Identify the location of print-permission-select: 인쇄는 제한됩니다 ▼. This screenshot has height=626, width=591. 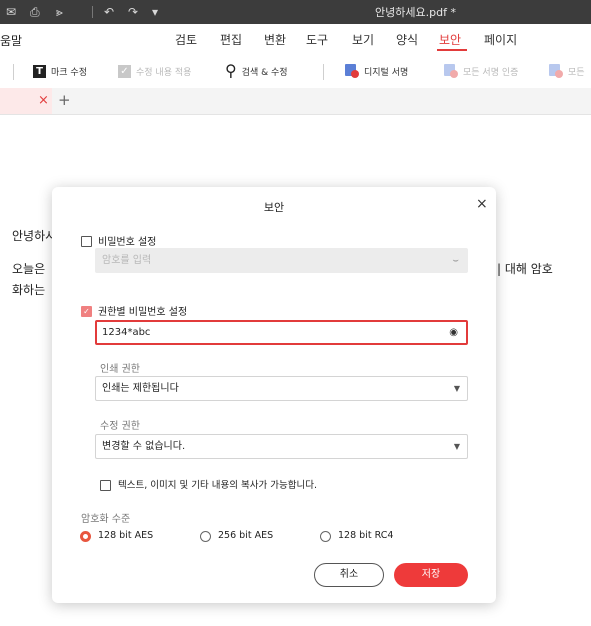
(281, 388).